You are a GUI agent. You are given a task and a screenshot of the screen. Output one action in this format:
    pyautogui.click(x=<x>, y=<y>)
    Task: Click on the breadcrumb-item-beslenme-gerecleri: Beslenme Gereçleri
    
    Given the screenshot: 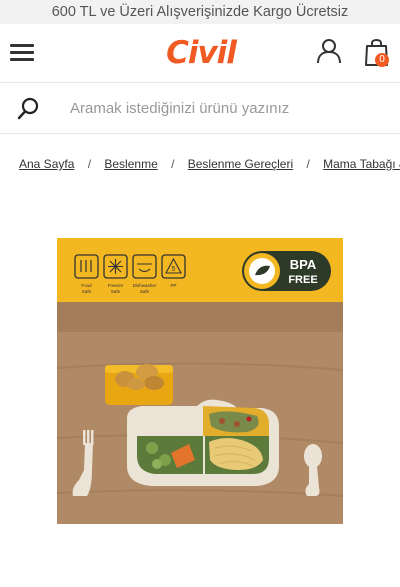 What is the action you would take?
    pyautogui.click(x=240, y=164)
    